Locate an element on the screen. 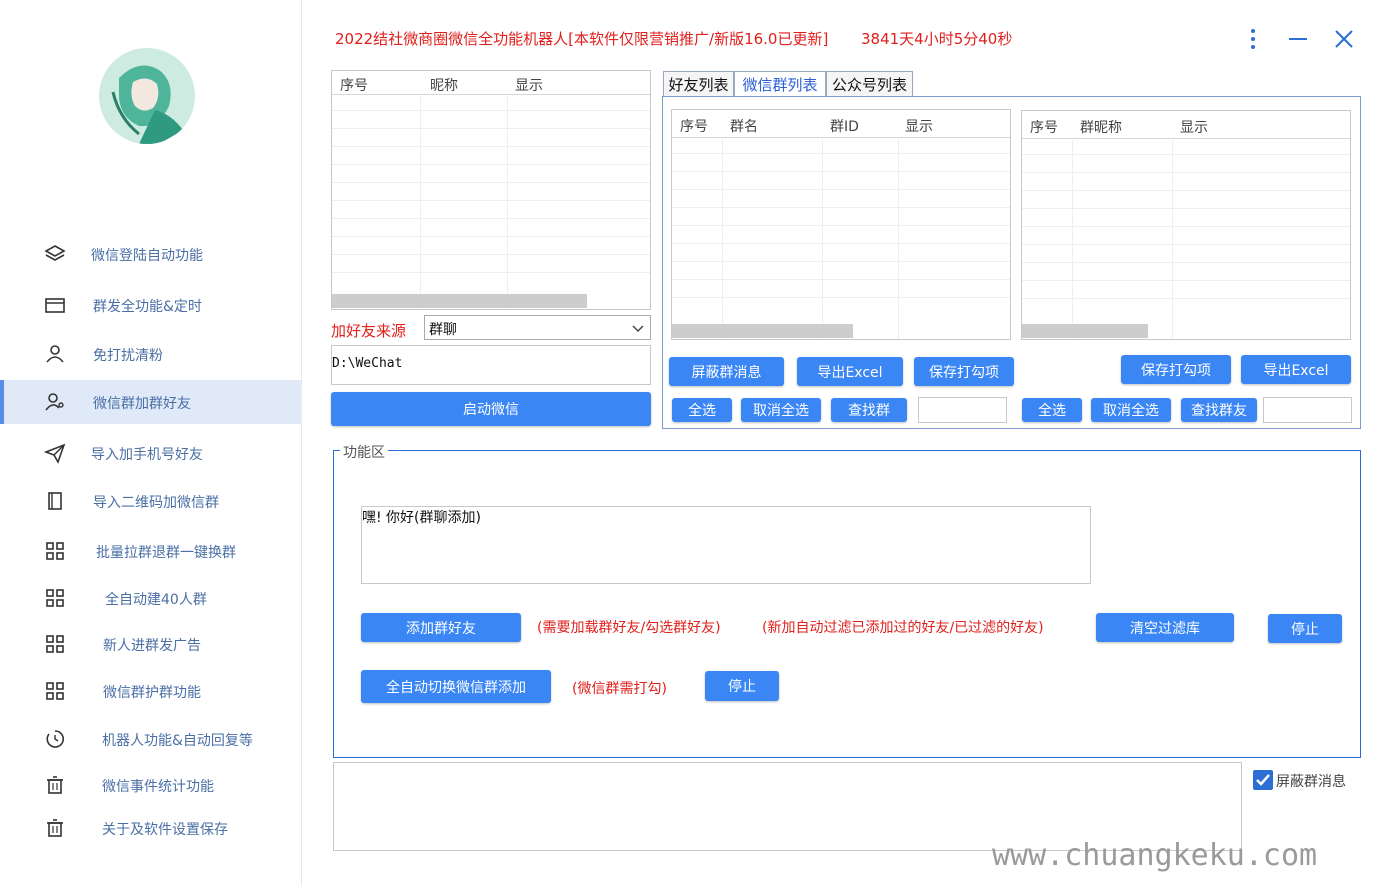 The height and width of the screenshot is (886, 1374). find-member-input is located at coordinates (1307, 410).